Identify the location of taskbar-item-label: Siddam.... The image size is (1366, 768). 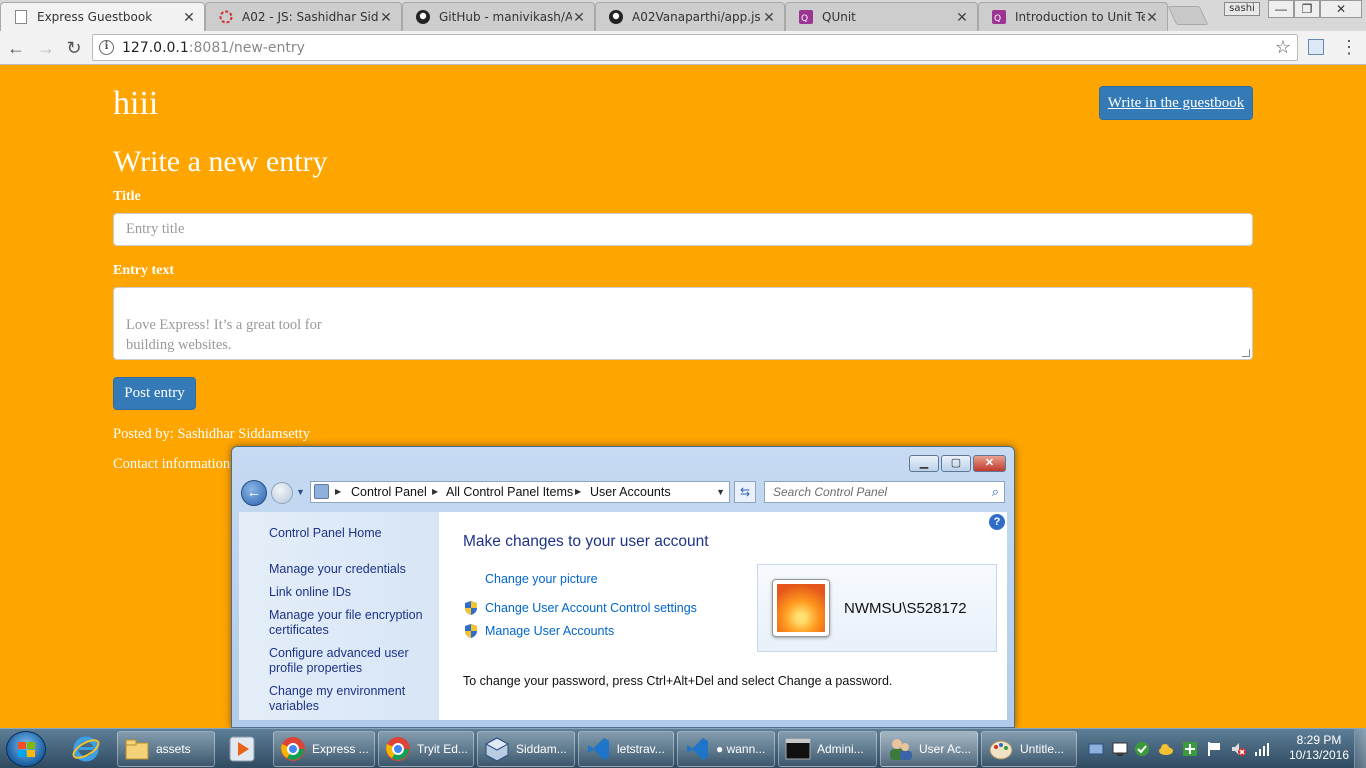
(541, 749).